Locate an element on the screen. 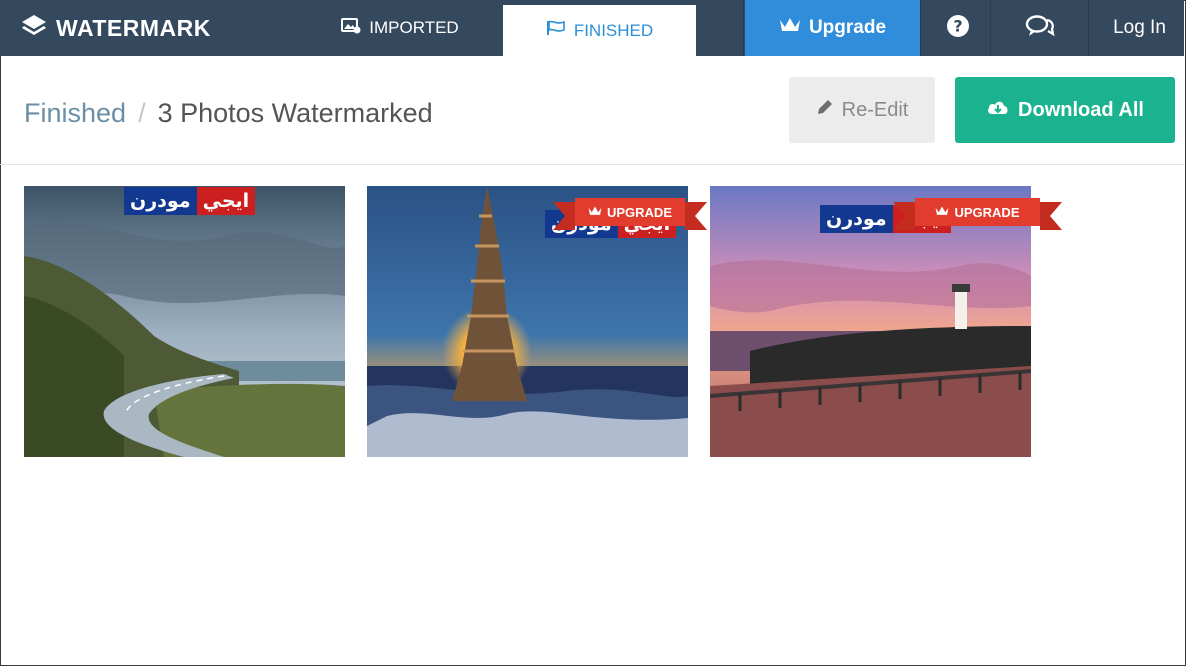 The height and width of the screenshot is (666, 1186). brand-name: WATERMARK is located at coordinates (133, 27).